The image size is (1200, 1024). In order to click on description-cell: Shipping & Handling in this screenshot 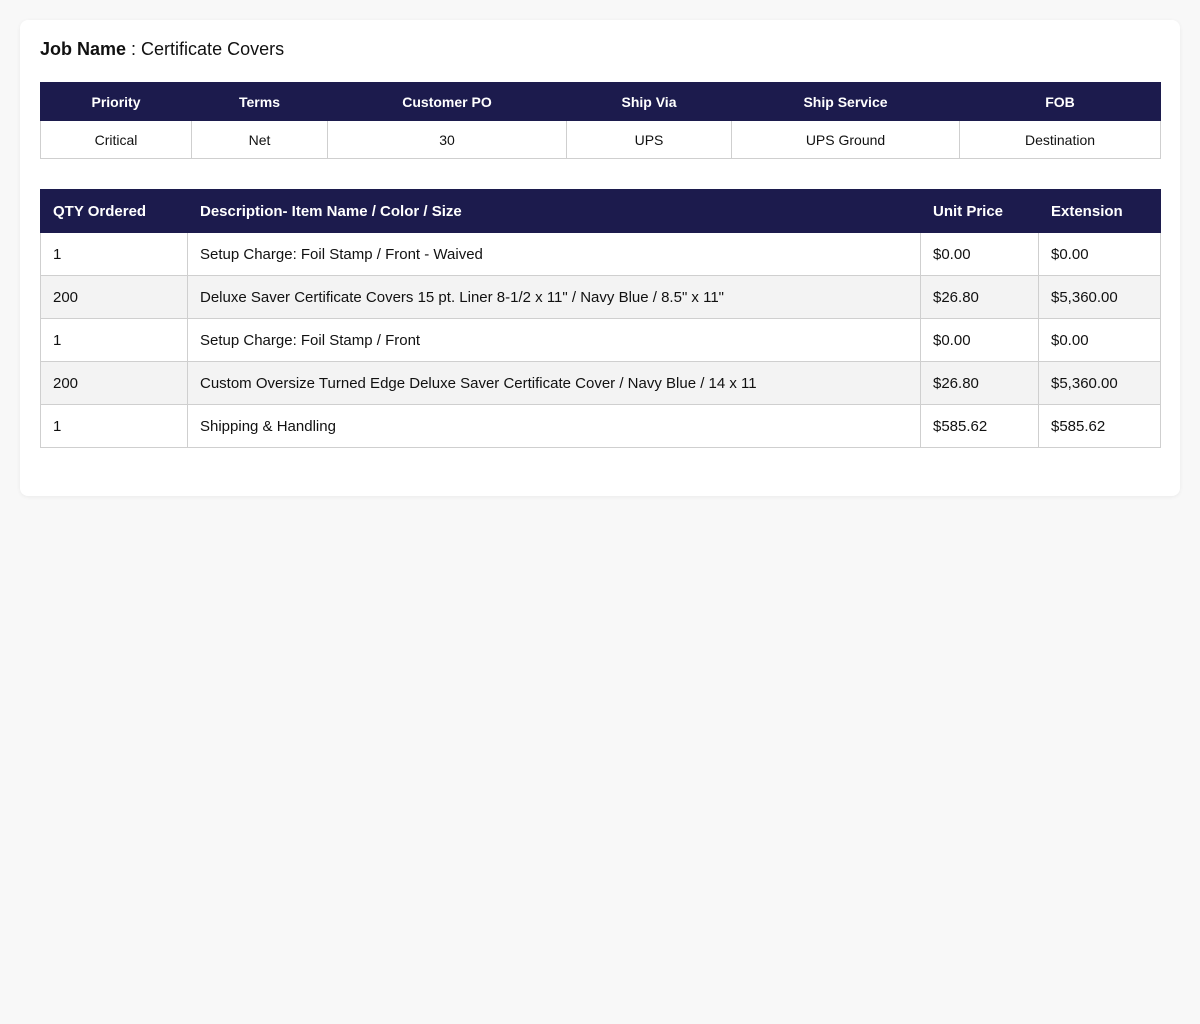, I will do `click(554, 426)`.